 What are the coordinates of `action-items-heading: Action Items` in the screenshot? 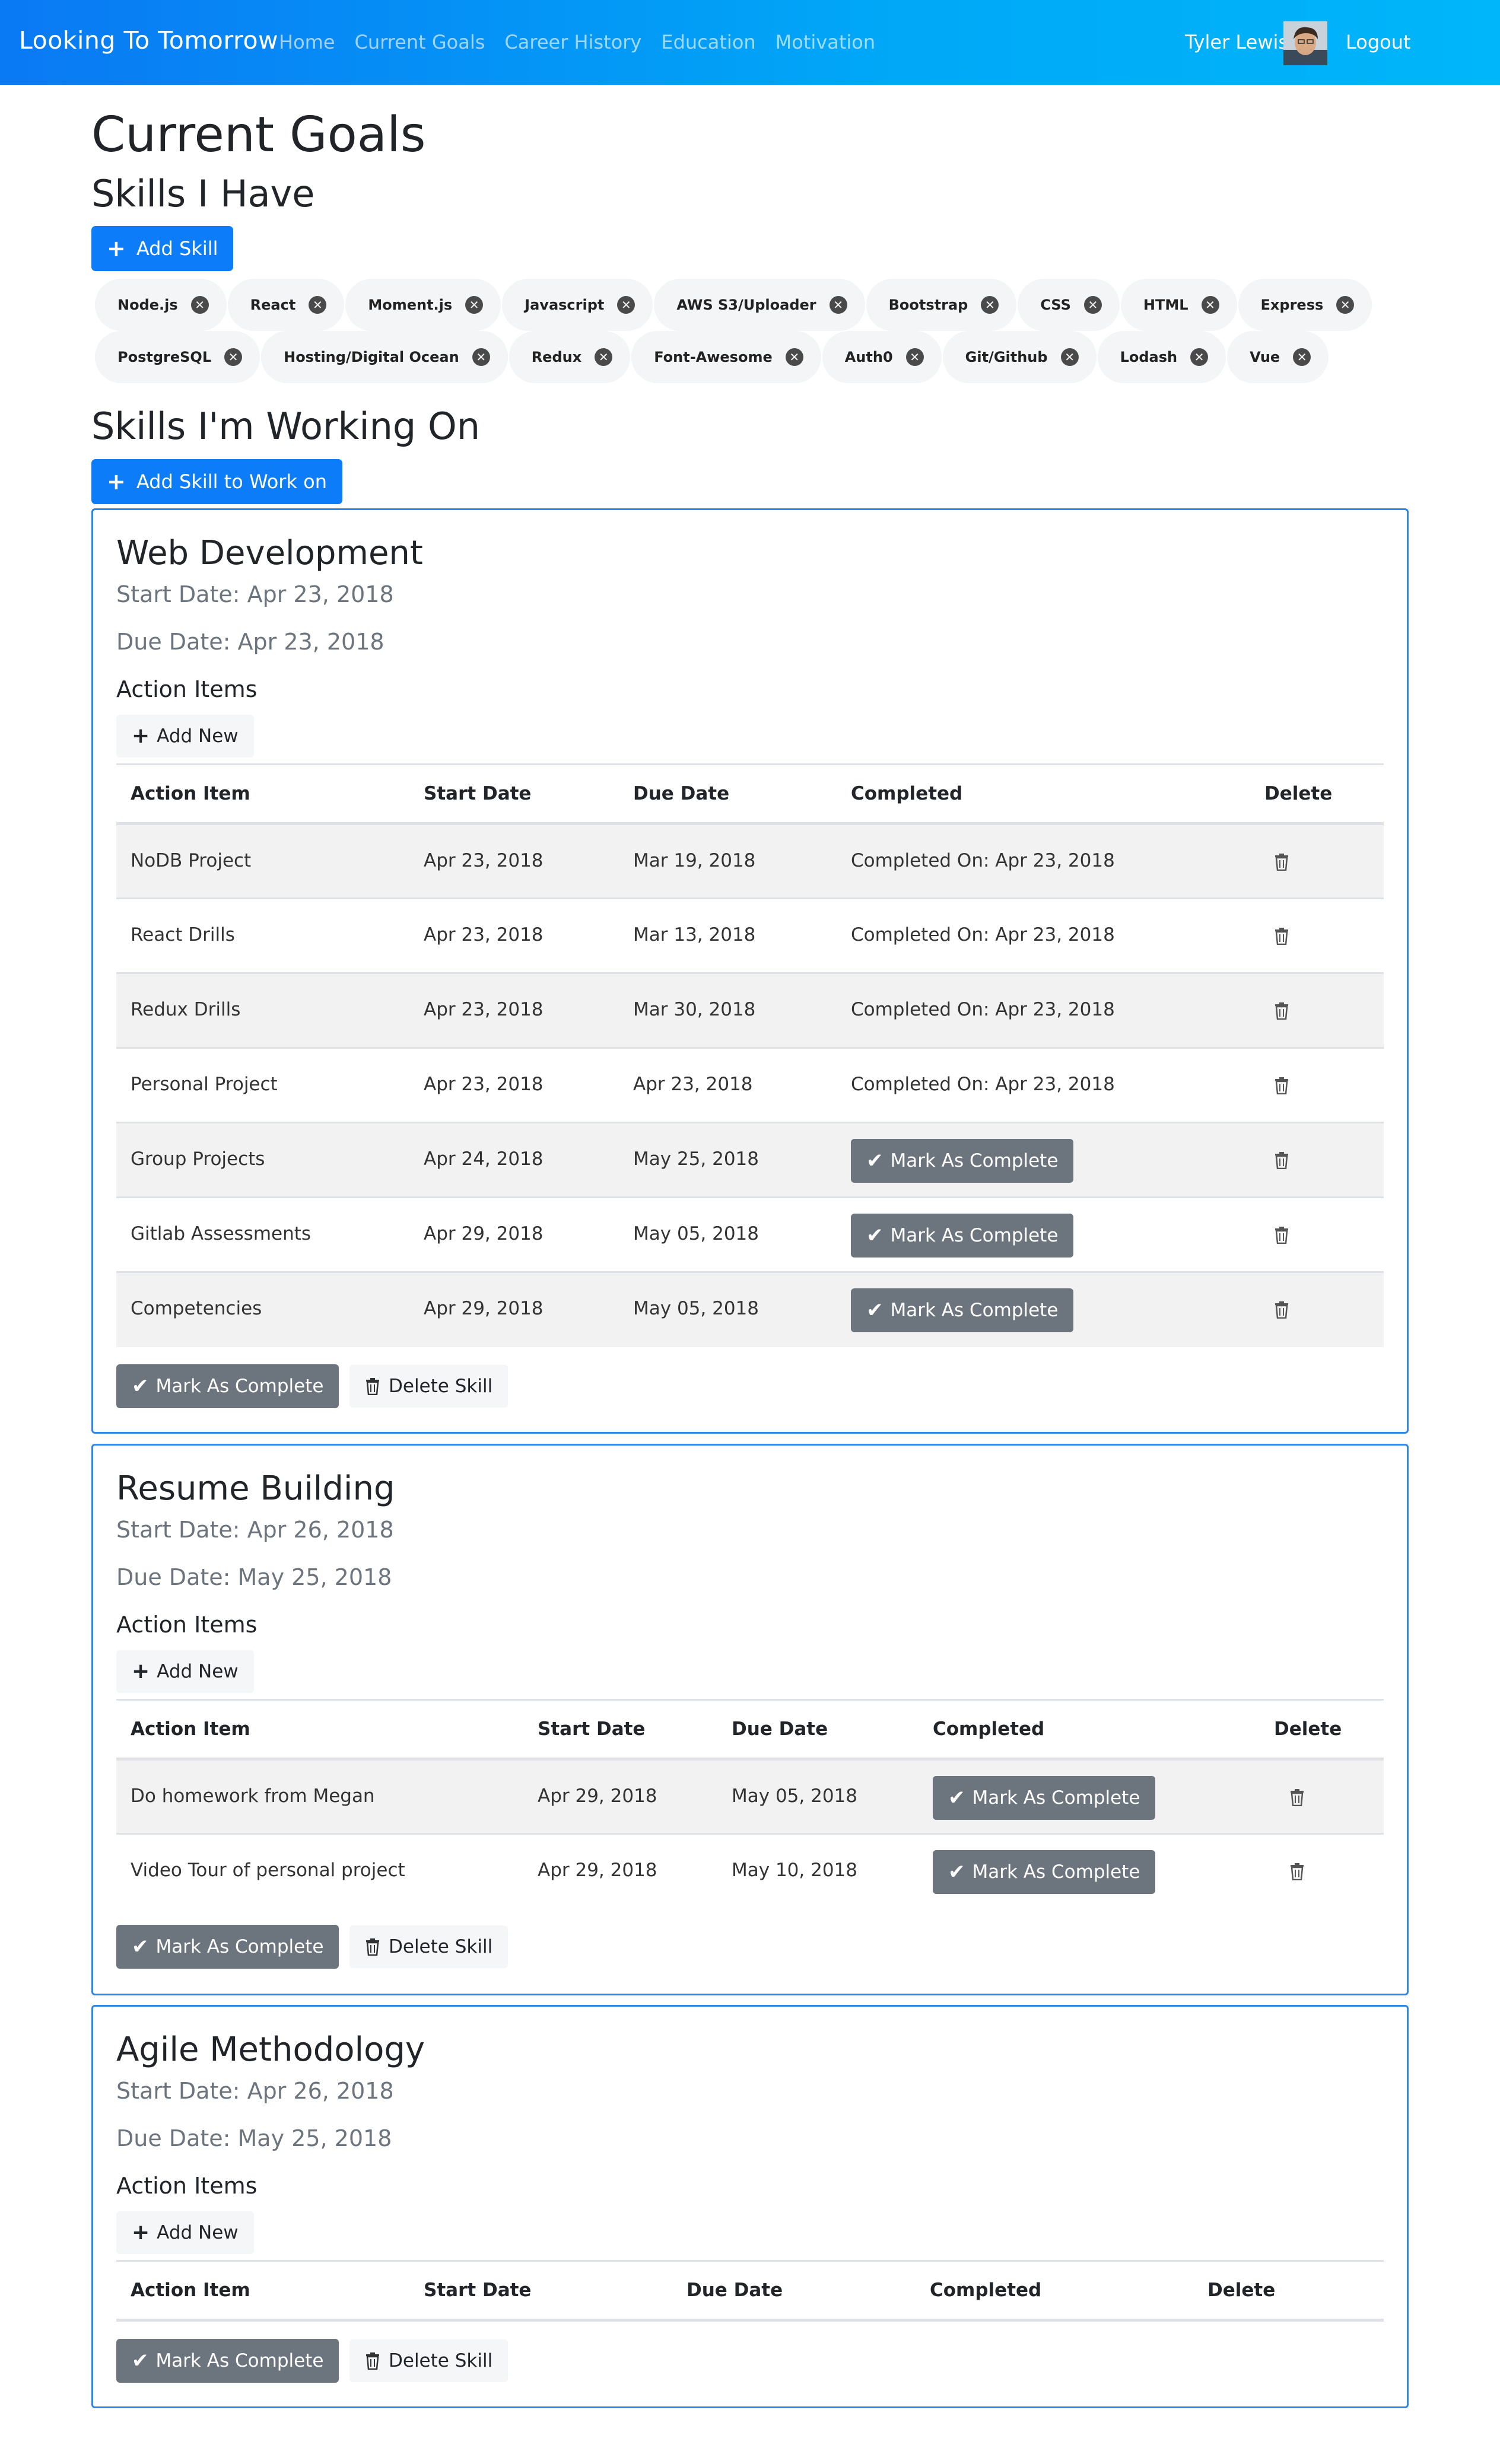 It's located at (187, 689).